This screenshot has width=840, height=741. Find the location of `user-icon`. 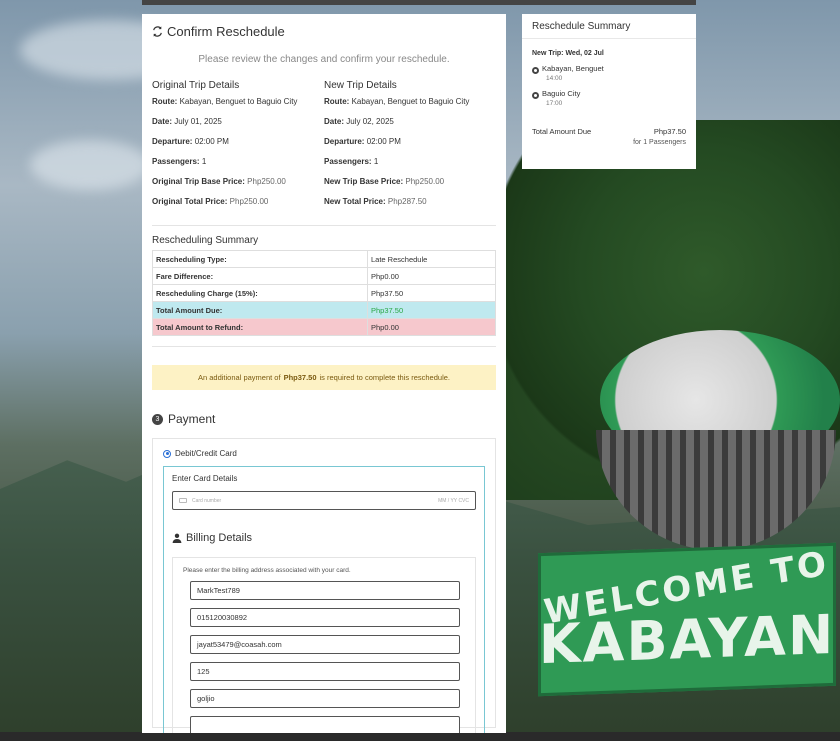

user-icon is located at coordinates (177, 538).